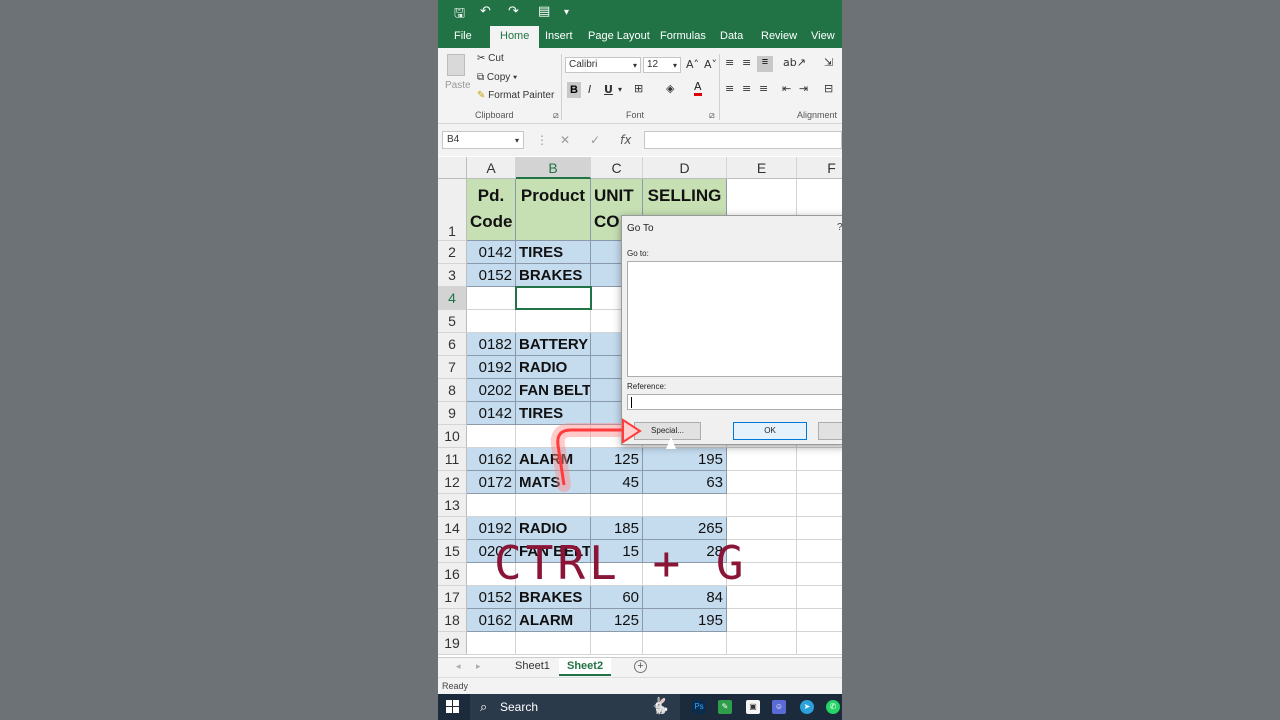  I want to click on table-cell: RADIO, so click(553, 367).